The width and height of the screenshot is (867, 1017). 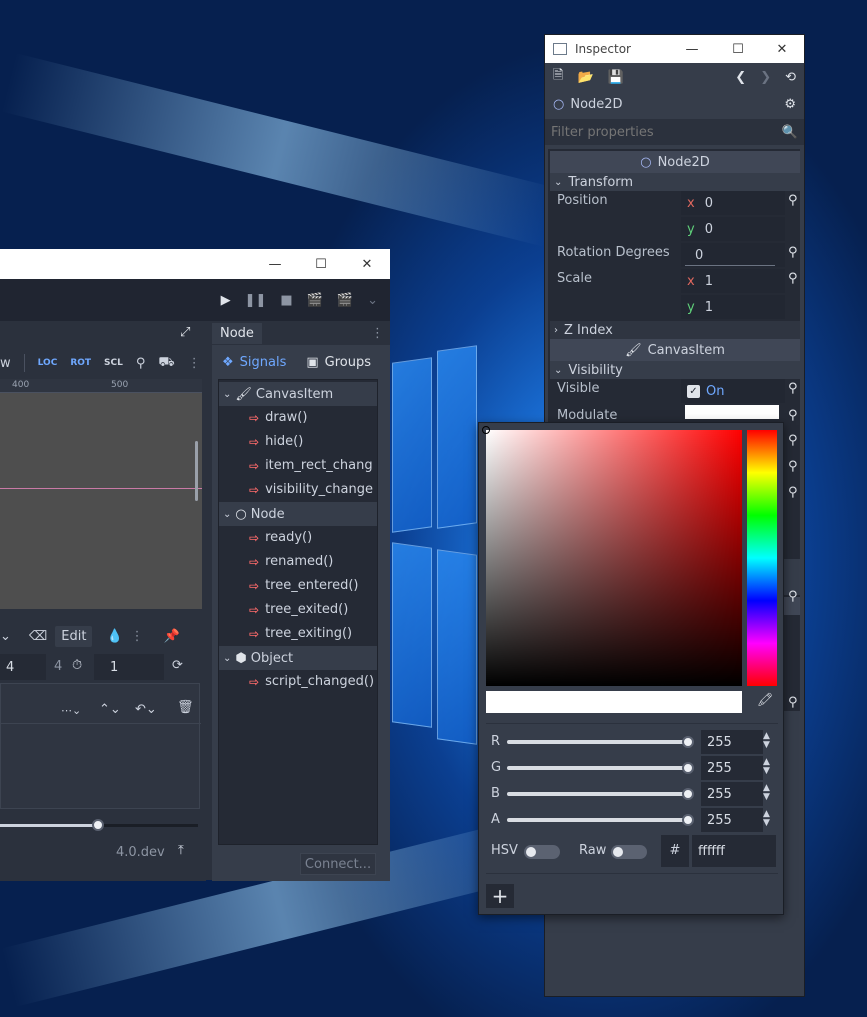 I want to click on timer-icon: ⏱, so click(x=77, y=665).